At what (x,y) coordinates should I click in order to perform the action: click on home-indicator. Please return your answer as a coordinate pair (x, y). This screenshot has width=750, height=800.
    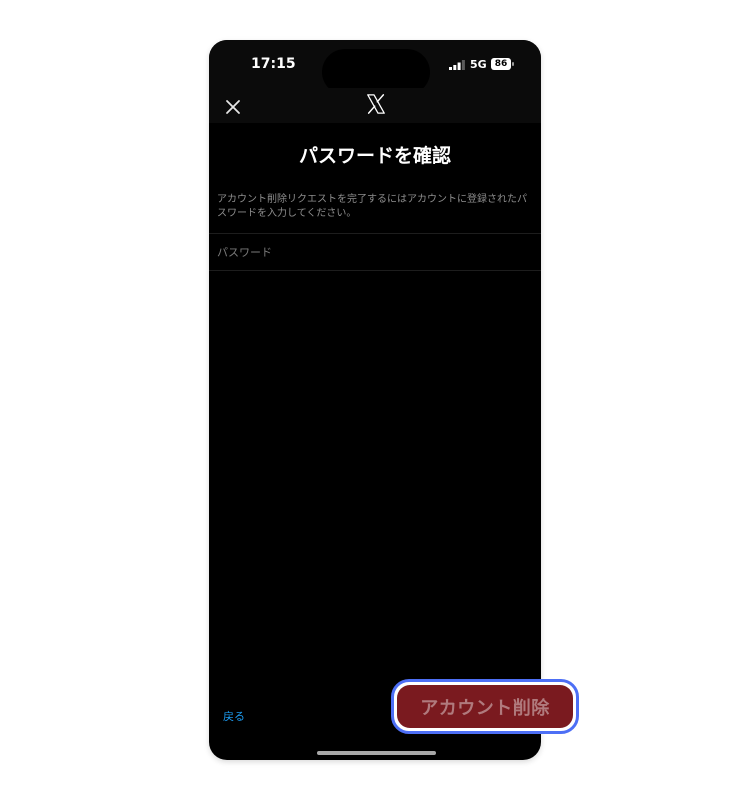
    Looking at the image, I should click on (376, 753).